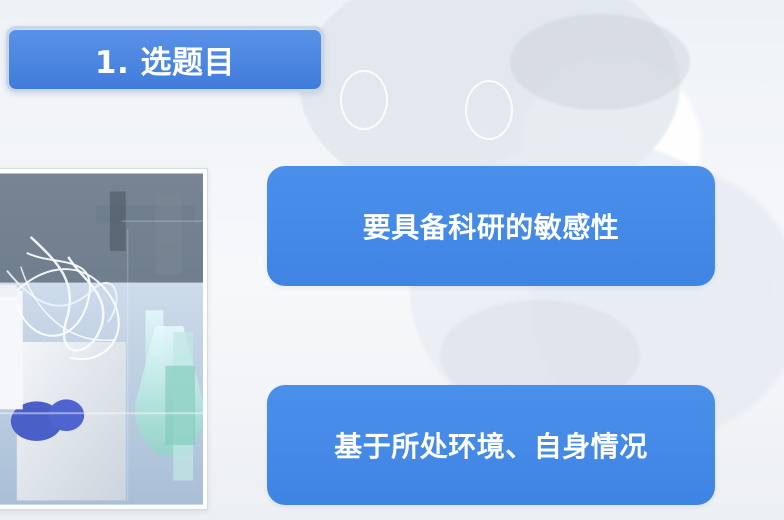 The height and width of the screenshot is (520, 784). I want to click on section-title: 1. 选题目, so click(165, 59).